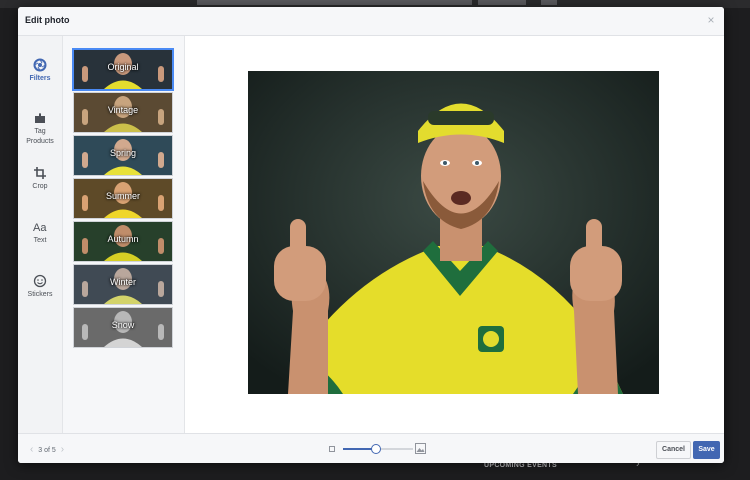  What do you see at coordinates (40, 281) in the screenshot?
I see `stickers-icon` at bounding box center [40, 281].